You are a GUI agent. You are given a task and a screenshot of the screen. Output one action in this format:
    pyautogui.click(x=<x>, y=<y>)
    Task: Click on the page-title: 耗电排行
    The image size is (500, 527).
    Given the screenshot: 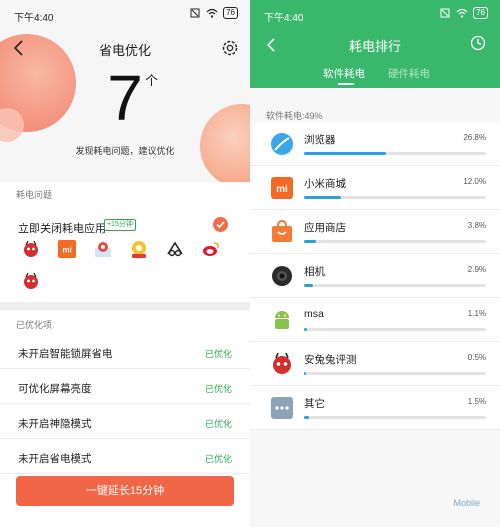 What is the action you would take?
    pyautogui.click(x=374, y=46)
    